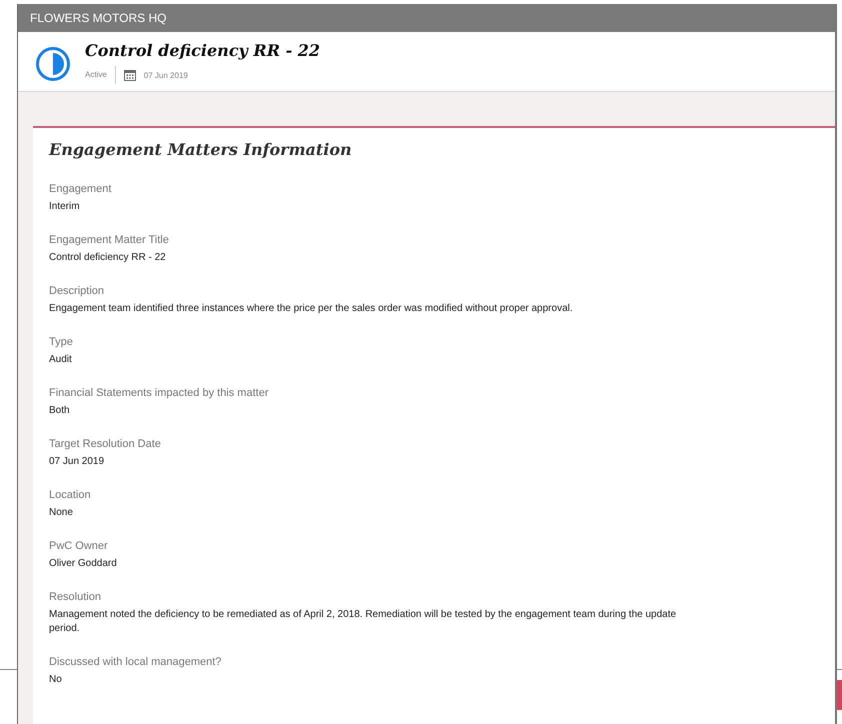 Image resolution: width=842 pixels, height=724 pixels. What do you see at coordinates (201, 149) in the screenshot?
I see `section-title: Engagement Matters Information` at bounding box center [201, 149].